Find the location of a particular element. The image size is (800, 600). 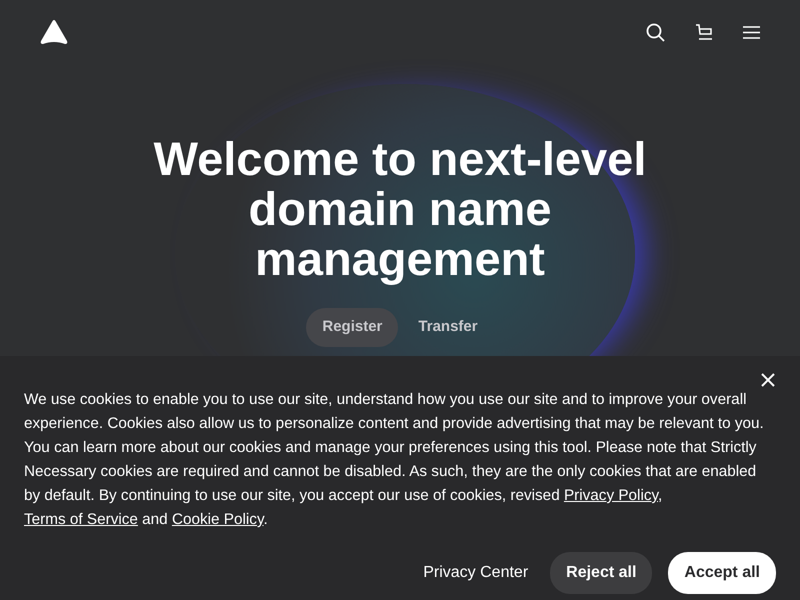

tab: Transfer is located at coordinates (448, 327).